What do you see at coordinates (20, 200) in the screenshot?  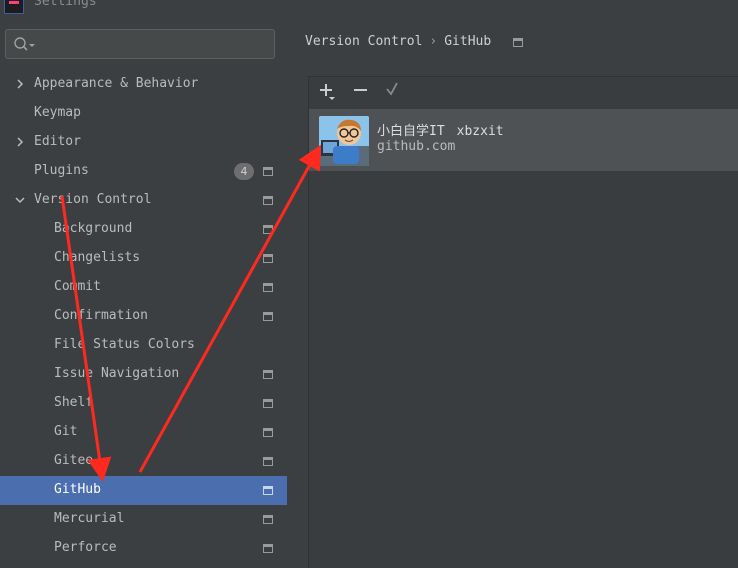 I see `chevron-down-icon` at bounding box center [20, 200].